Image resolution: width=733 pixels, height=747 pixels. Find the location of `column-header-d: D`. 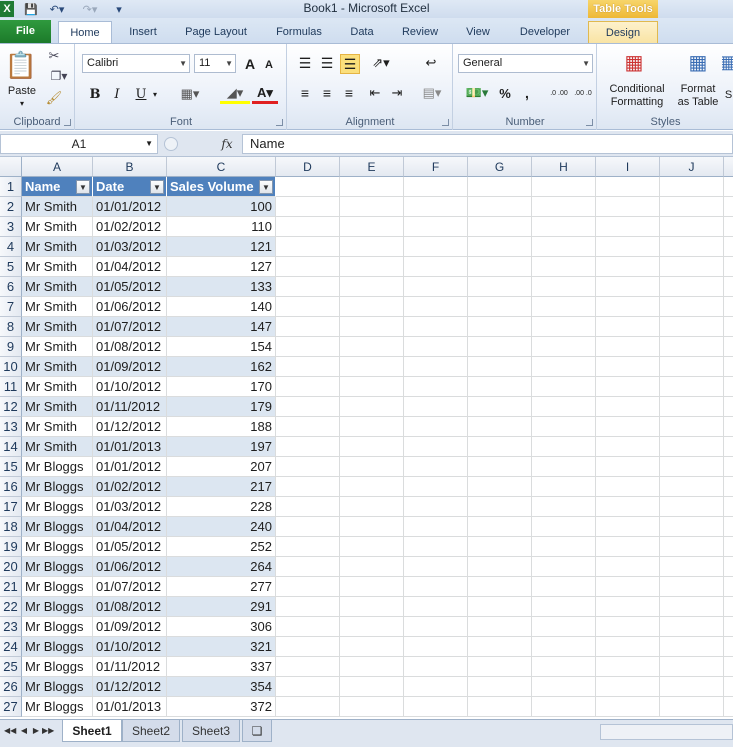

column-header-d: D is located at coordinates (308, 167).